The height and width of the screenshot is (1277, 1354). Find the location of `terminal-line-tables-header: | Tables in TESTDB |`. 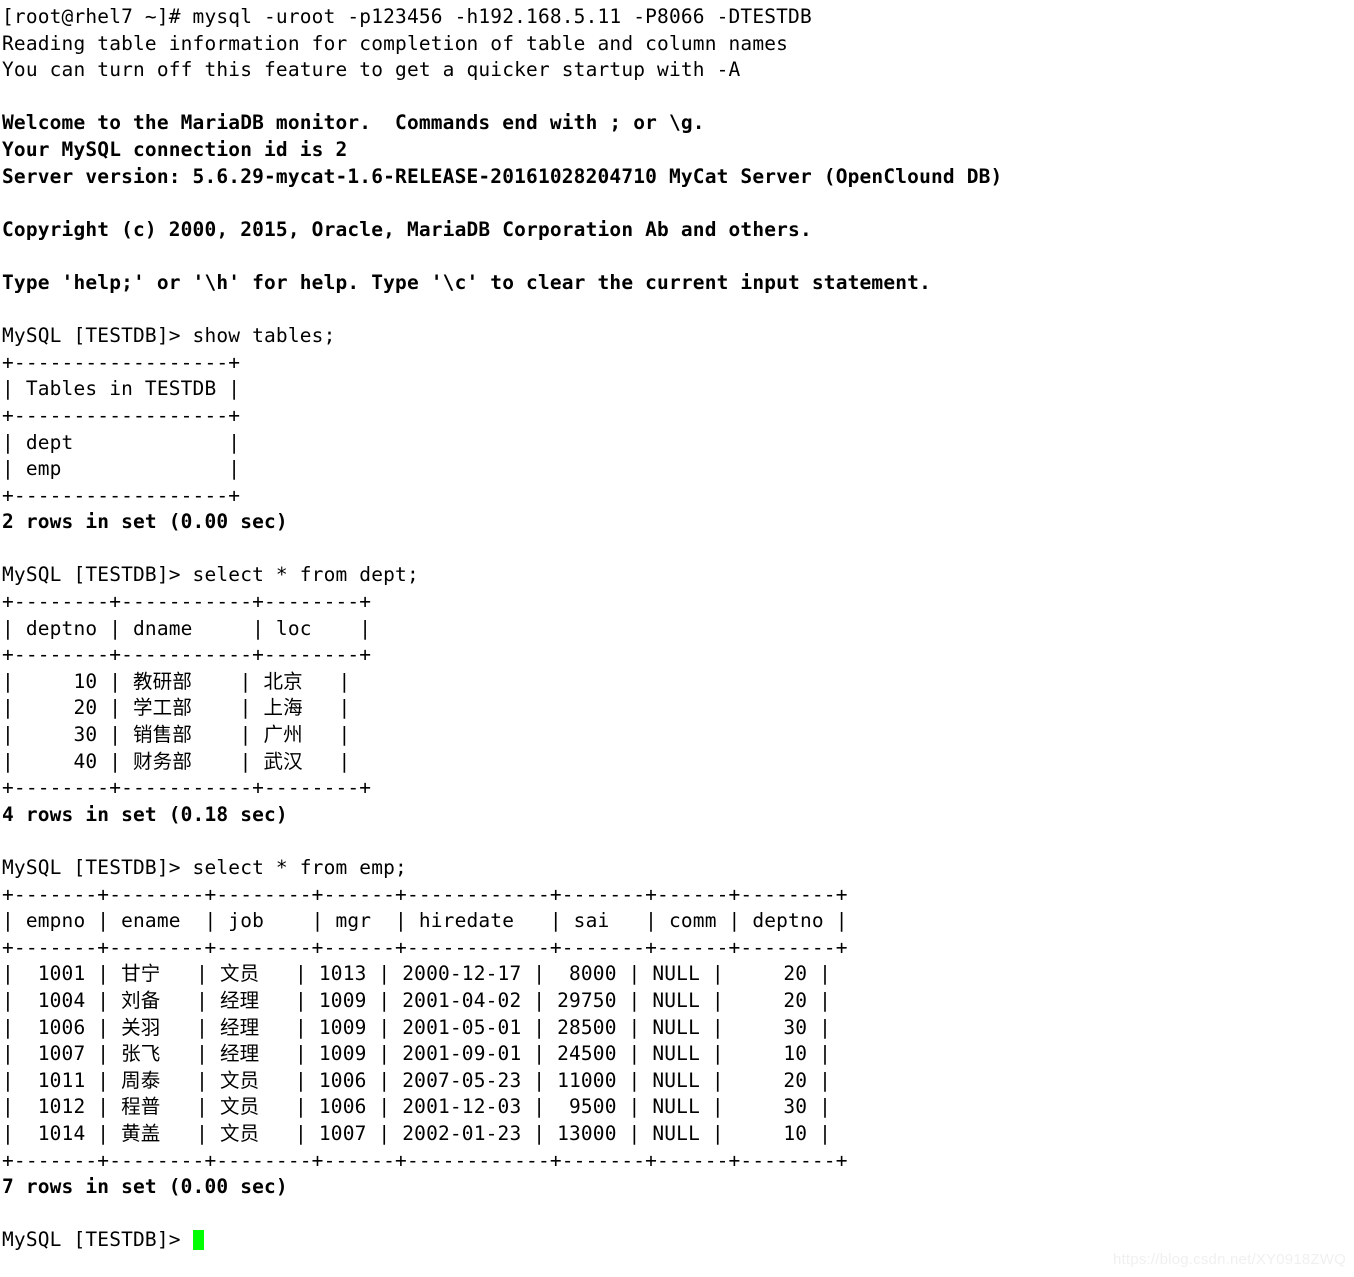

terminal-line-tables-header: | Tables in TESTDB | is located at coordinates (678, 389).